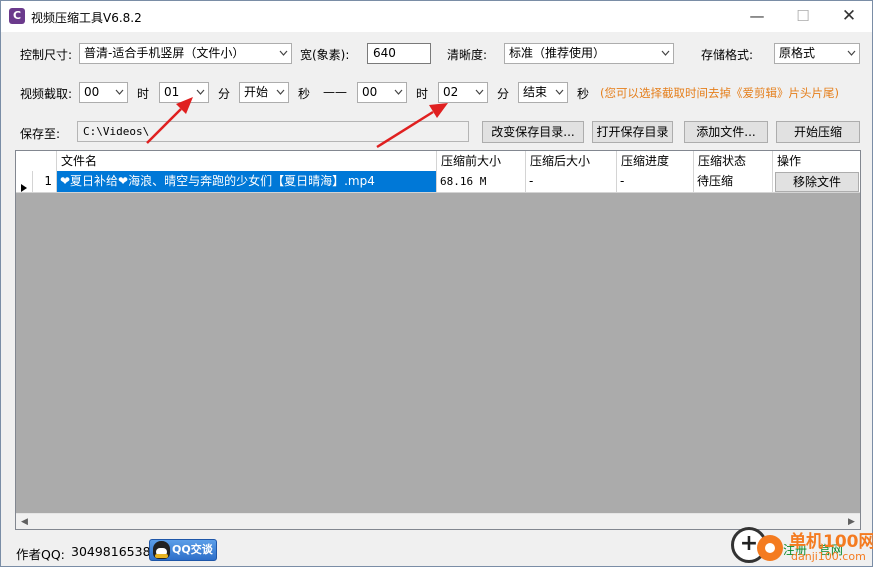  I want to click on start-second-value: 开始, so click(256, 92).